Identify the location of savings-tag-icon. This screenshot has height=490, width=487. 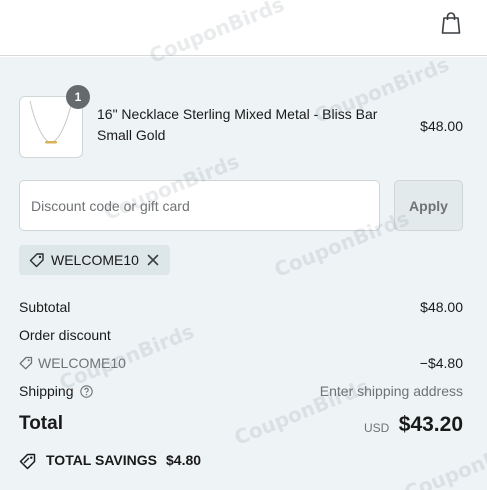
(27, 461).